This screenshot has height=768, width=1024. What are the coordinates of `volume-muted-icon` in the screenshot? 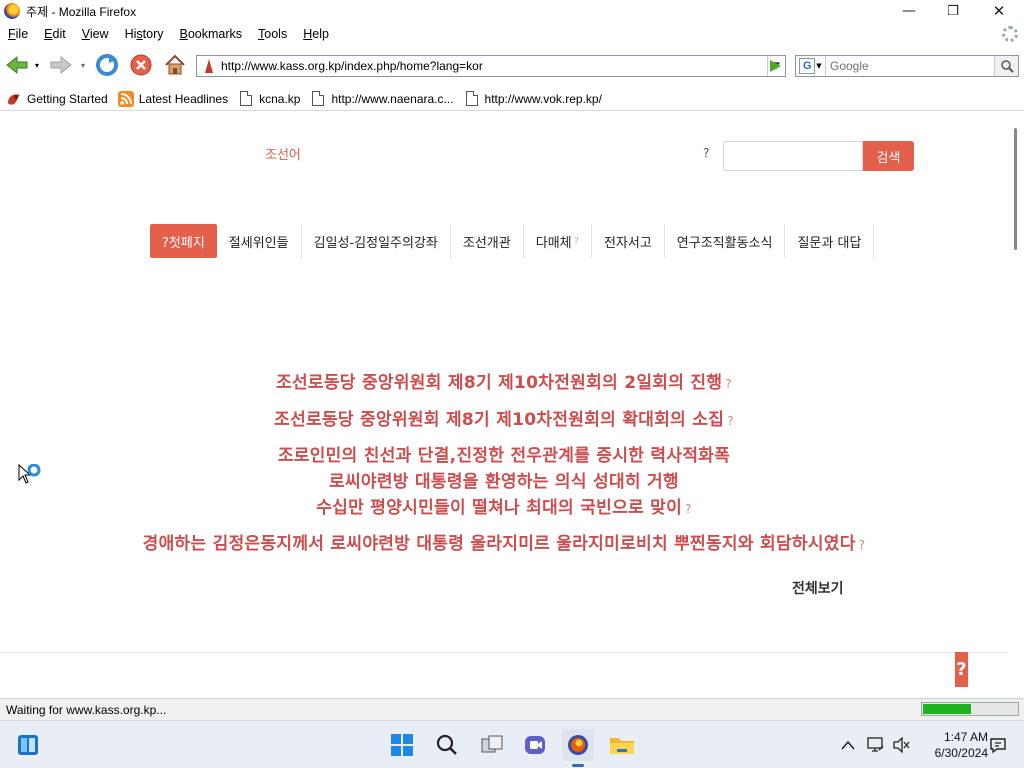 It's located at (902, 745).